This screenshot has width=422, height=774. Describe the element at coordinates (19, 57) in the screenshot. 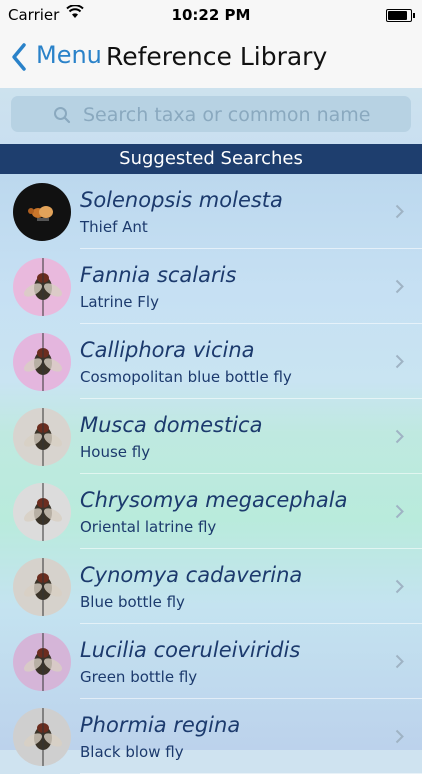

I see `back-chevron-icon` at that location.